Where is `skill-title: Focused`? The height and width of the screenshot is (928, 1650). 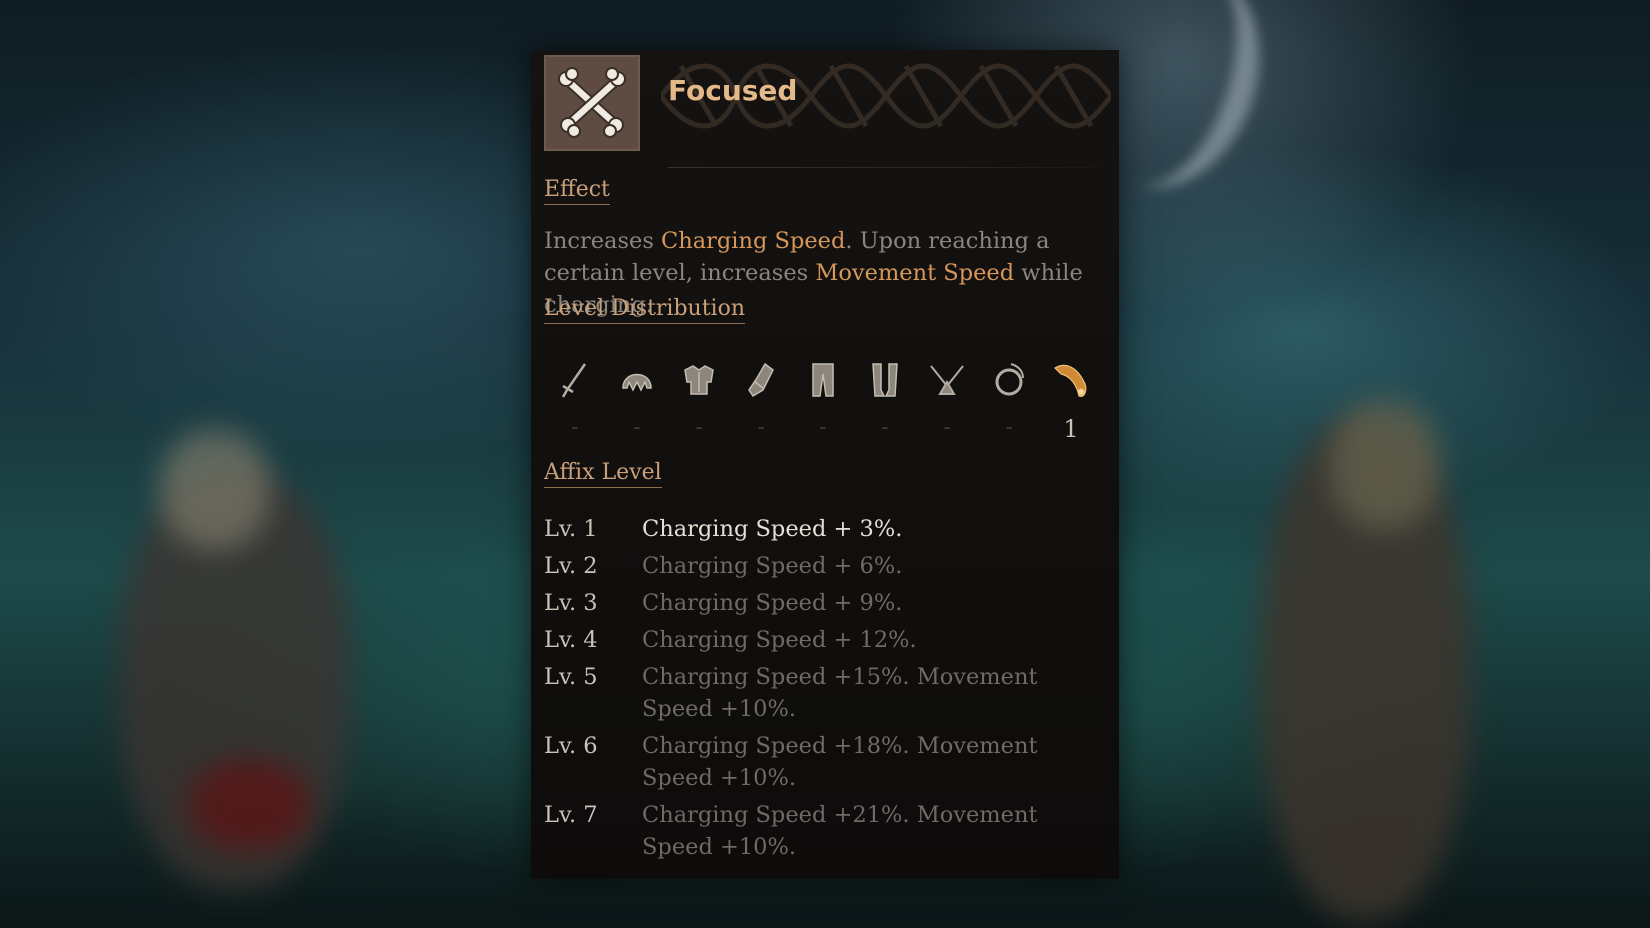
skill-title: Focused is located at coordinates (733, 90).